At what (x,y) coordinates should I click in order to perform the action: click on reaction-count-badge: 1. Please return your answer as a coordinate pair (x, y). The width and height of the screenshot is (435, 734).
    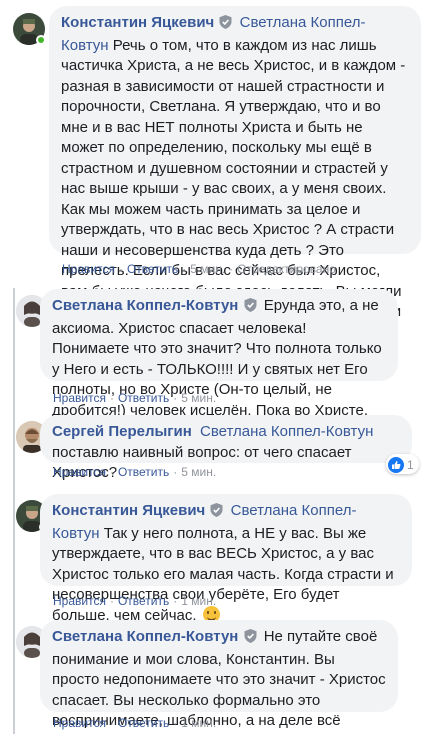
    Looking at the image, I should click on (402, 464).